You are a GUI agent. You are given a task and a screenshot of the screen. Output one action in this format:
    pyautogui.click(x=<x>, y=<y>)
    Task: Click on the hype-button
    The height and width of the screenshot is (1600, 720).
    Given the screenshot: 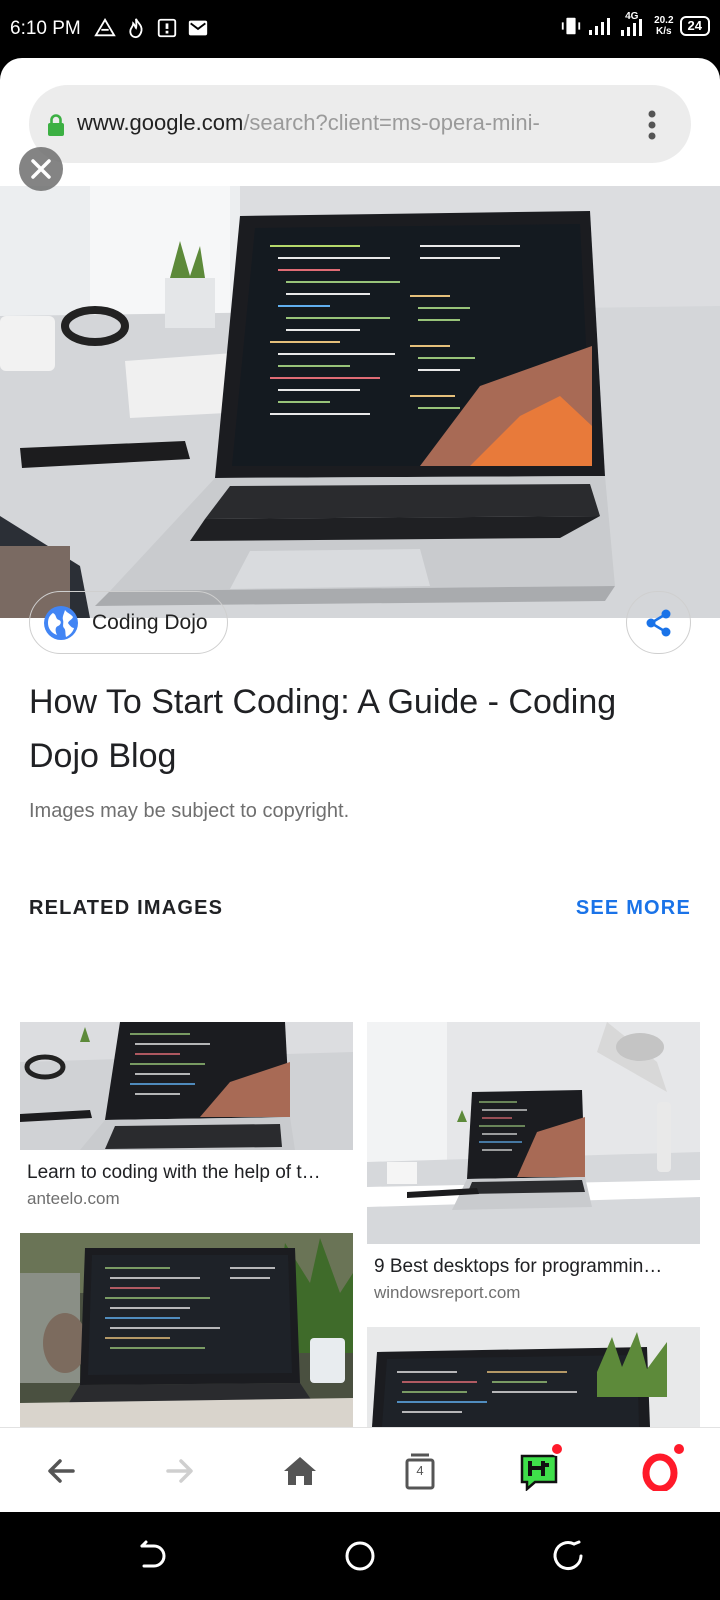 What is the action you would take?
    pyautogui.click(x=539, y=1469)
    